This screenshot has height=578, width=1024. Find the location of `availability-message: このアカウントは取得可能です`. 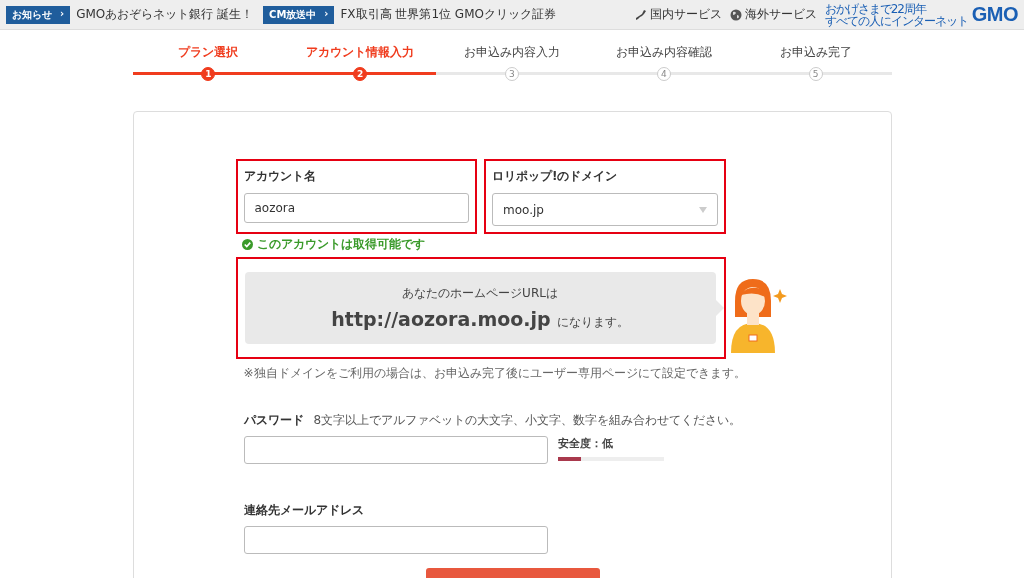

availability-message: このアカウントは取得可能です is located at coordinates (340, 244).